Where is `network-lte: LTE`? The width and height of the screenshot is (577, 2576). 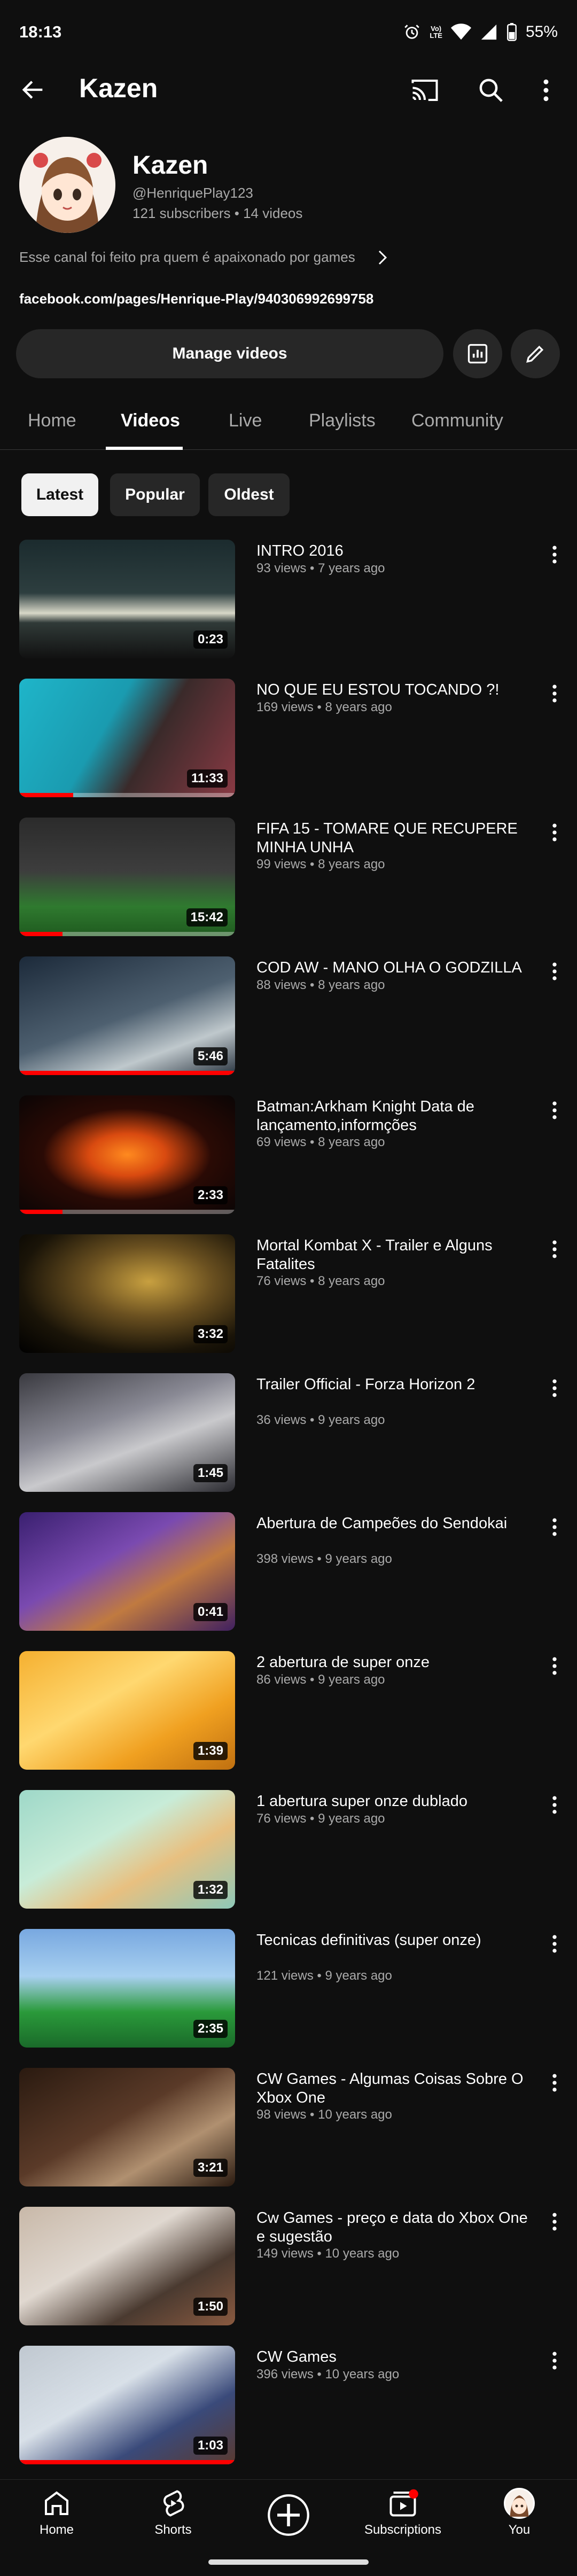
network-lte: LTE is located at coordinates (436, 36).